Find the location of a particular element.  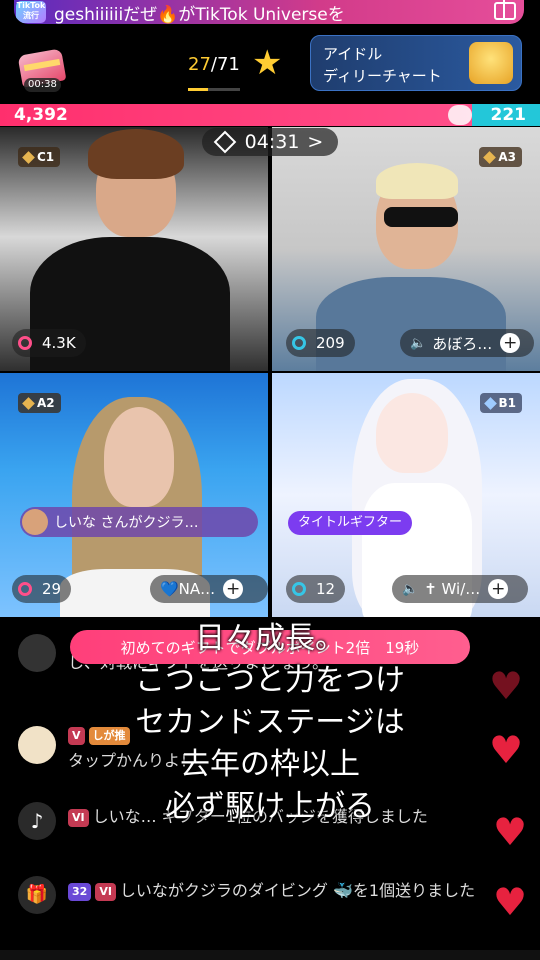

bottom-bar is located at coordinates (270, 955).